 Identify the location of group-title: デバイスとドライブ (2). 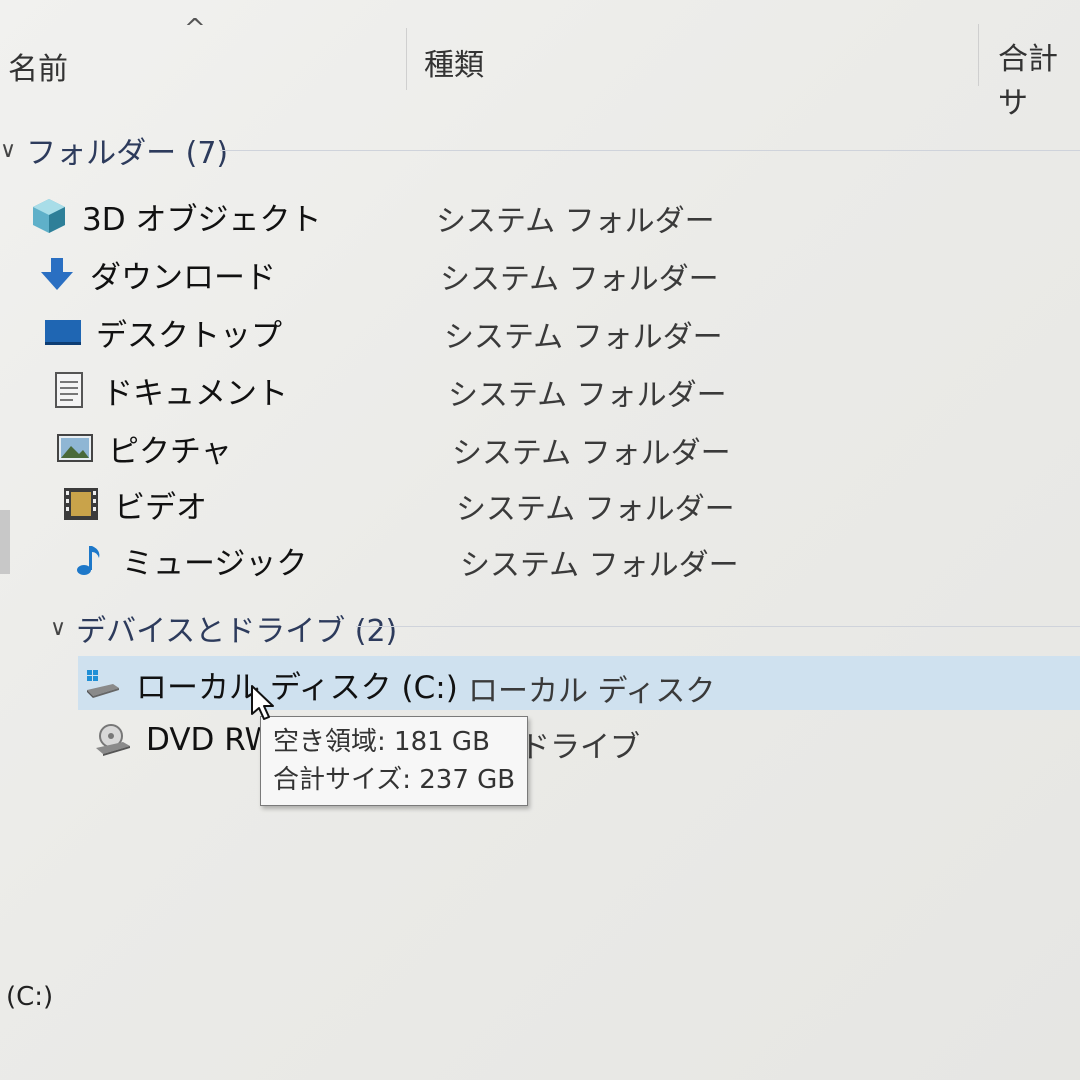
(237, 631).